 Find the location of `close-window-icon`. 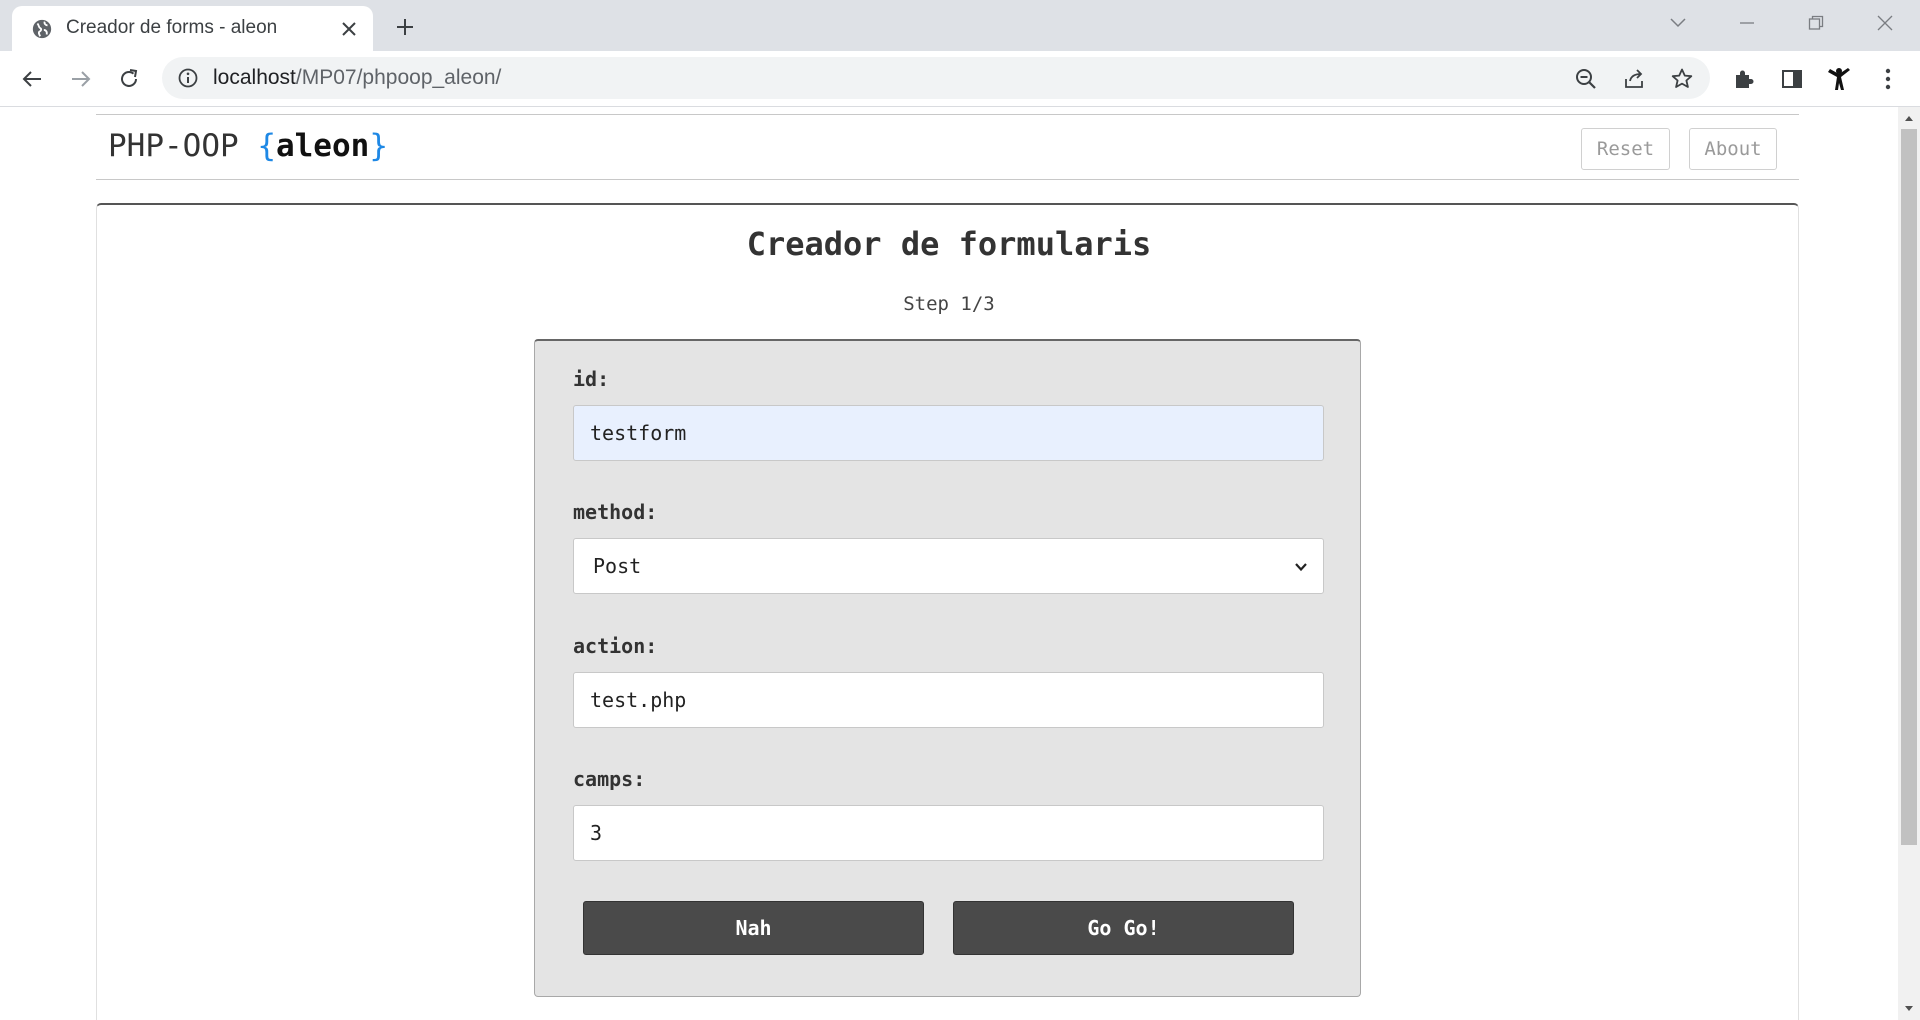

close-window-icon is located at coordinates (1885, 23).